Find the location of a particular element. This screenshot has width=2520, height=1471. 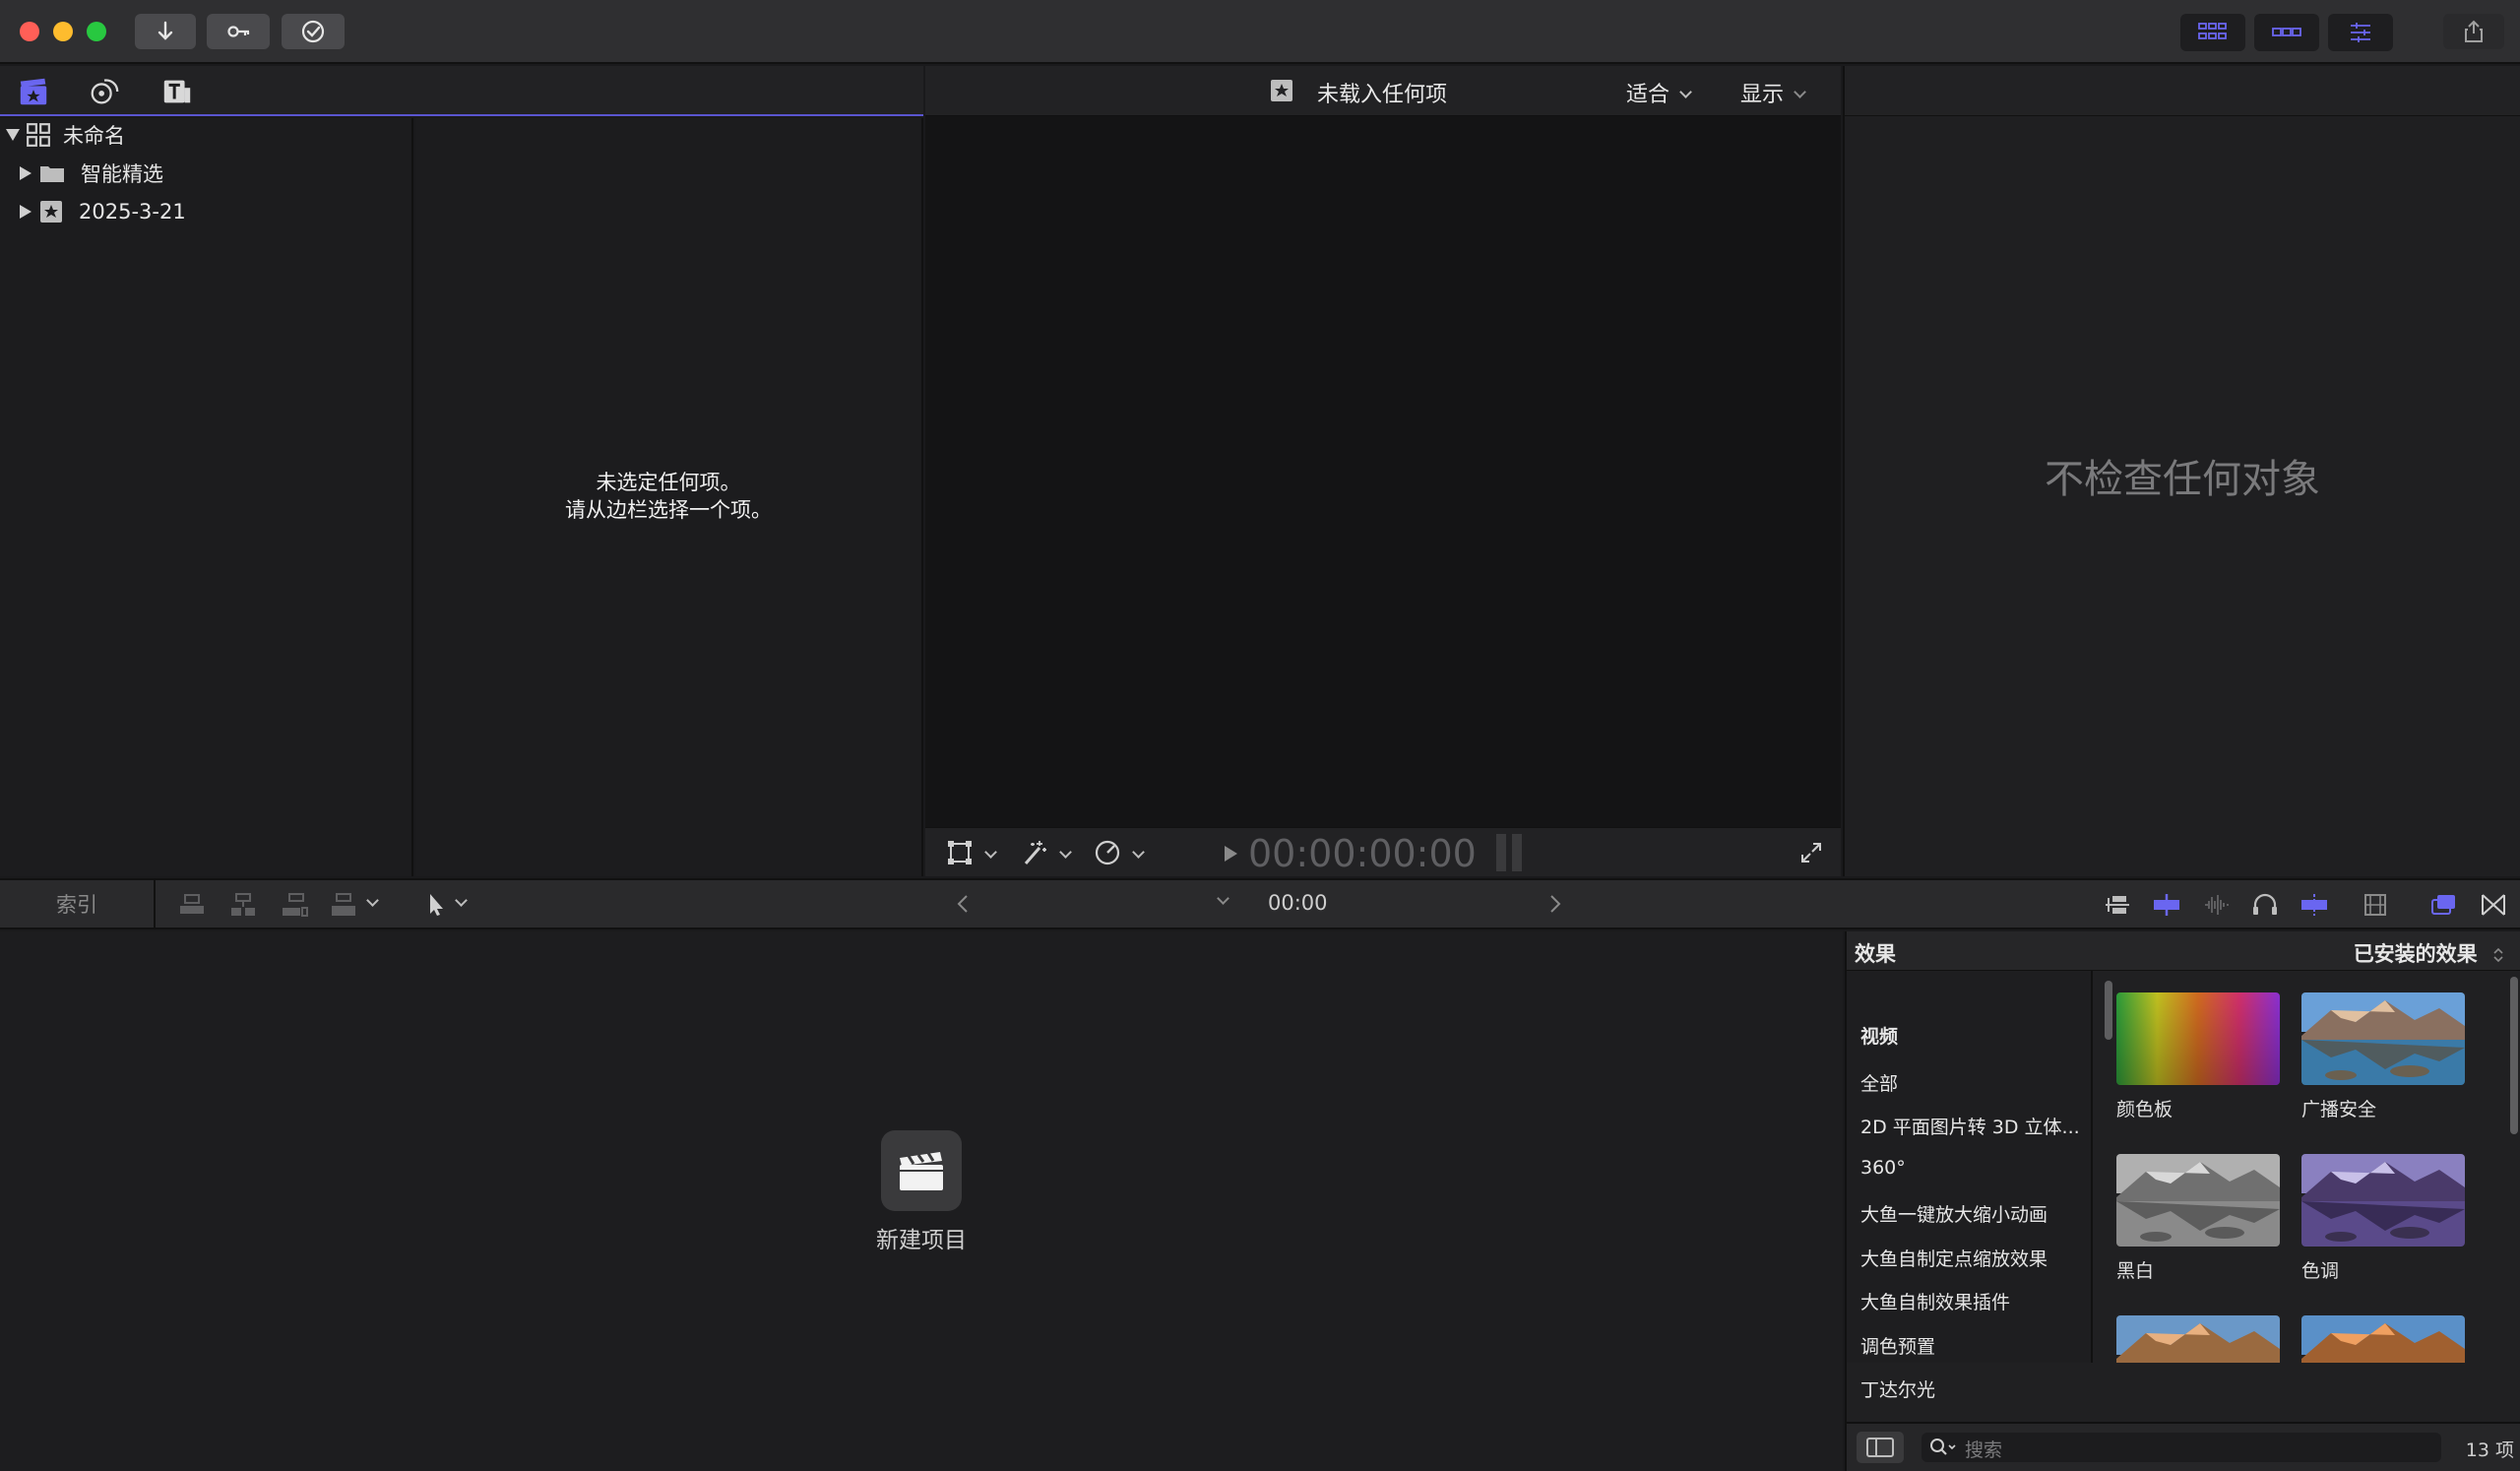

transitions-browser-button is located at coordinates (2493, 905).